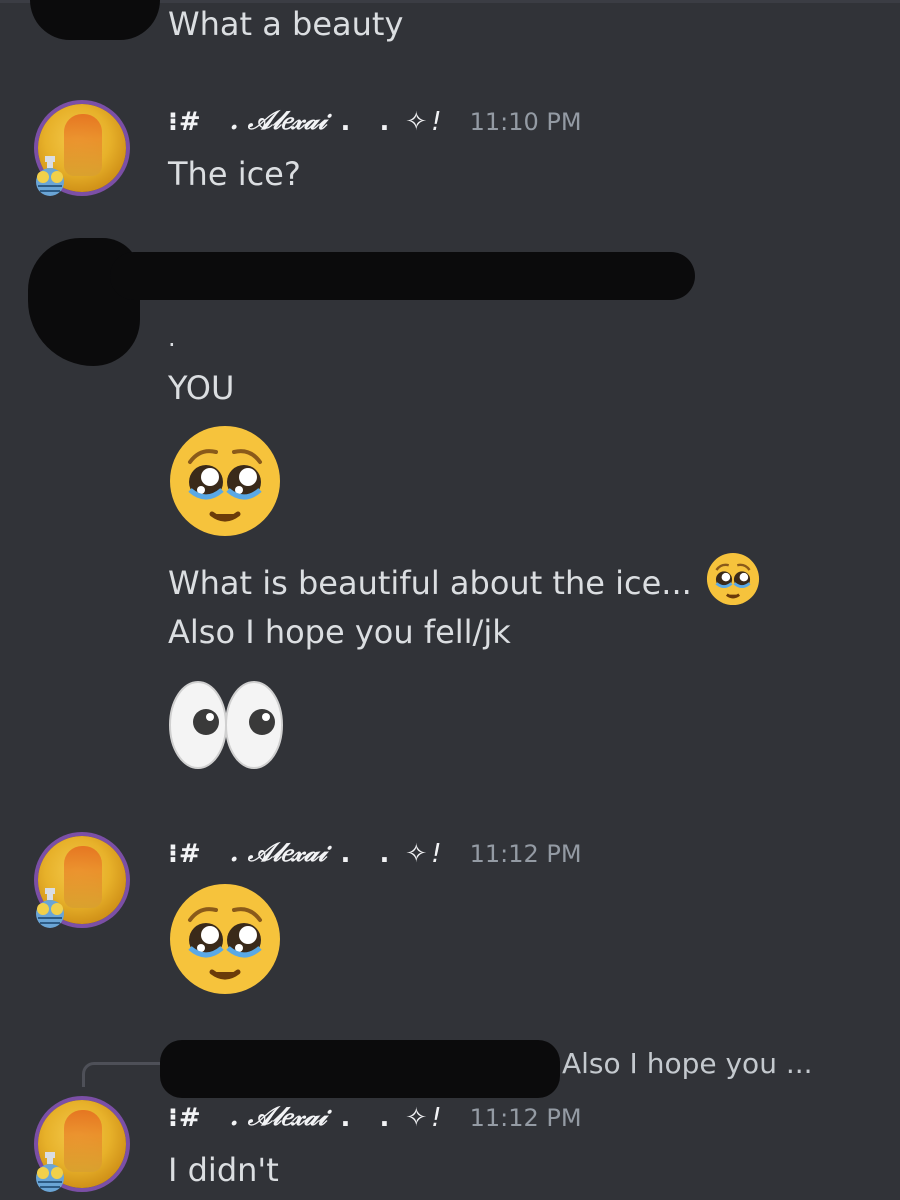 This screenshot has width=900, height=1200. Describe the element at coordinates (286, 24) in the screenshot. I see `message-text: What a beauty` at that location.